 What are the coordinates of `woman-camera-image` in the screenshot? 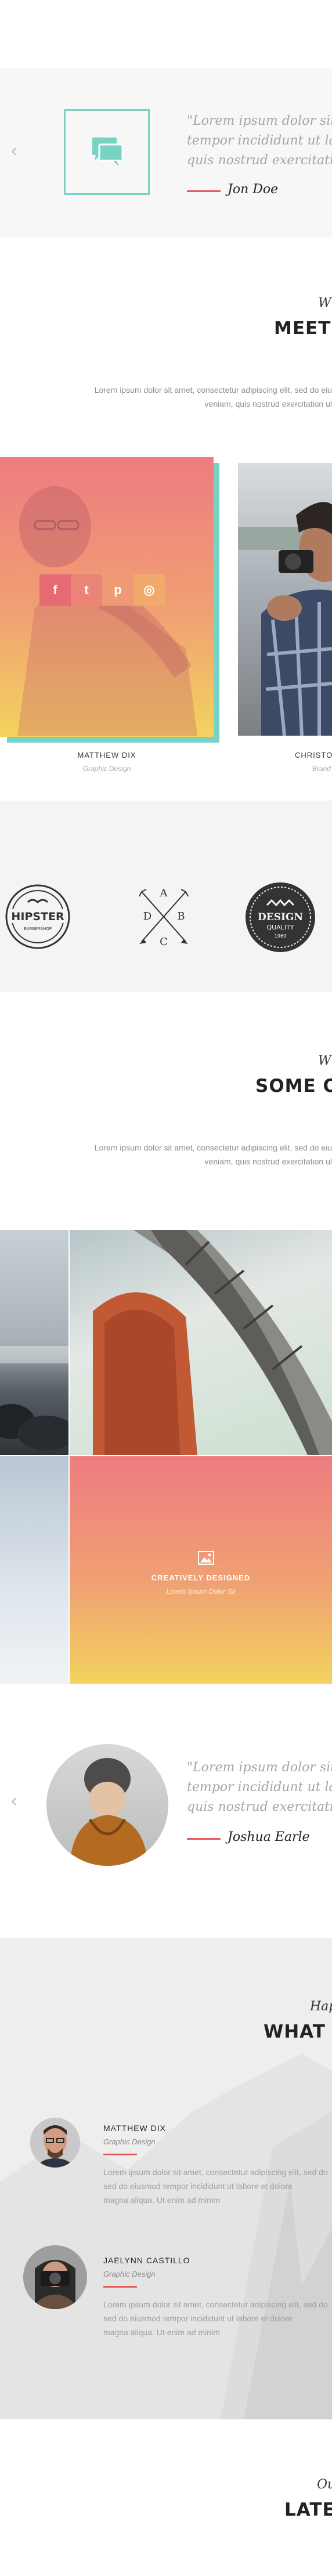 It's located at (55, 2277).